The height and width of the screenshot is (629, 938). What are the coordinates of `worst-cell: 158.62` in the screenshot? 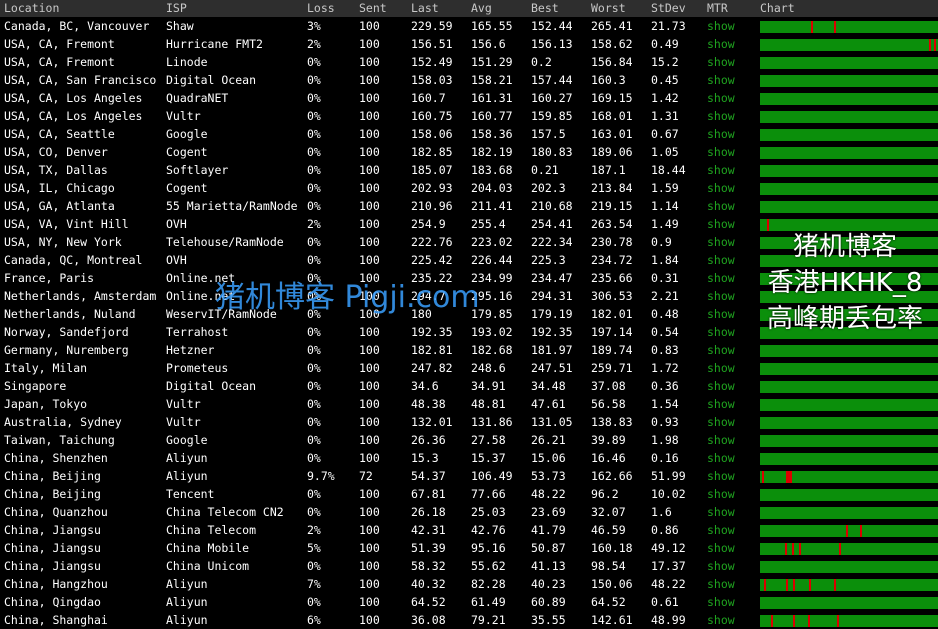 It's located at (612, 44).